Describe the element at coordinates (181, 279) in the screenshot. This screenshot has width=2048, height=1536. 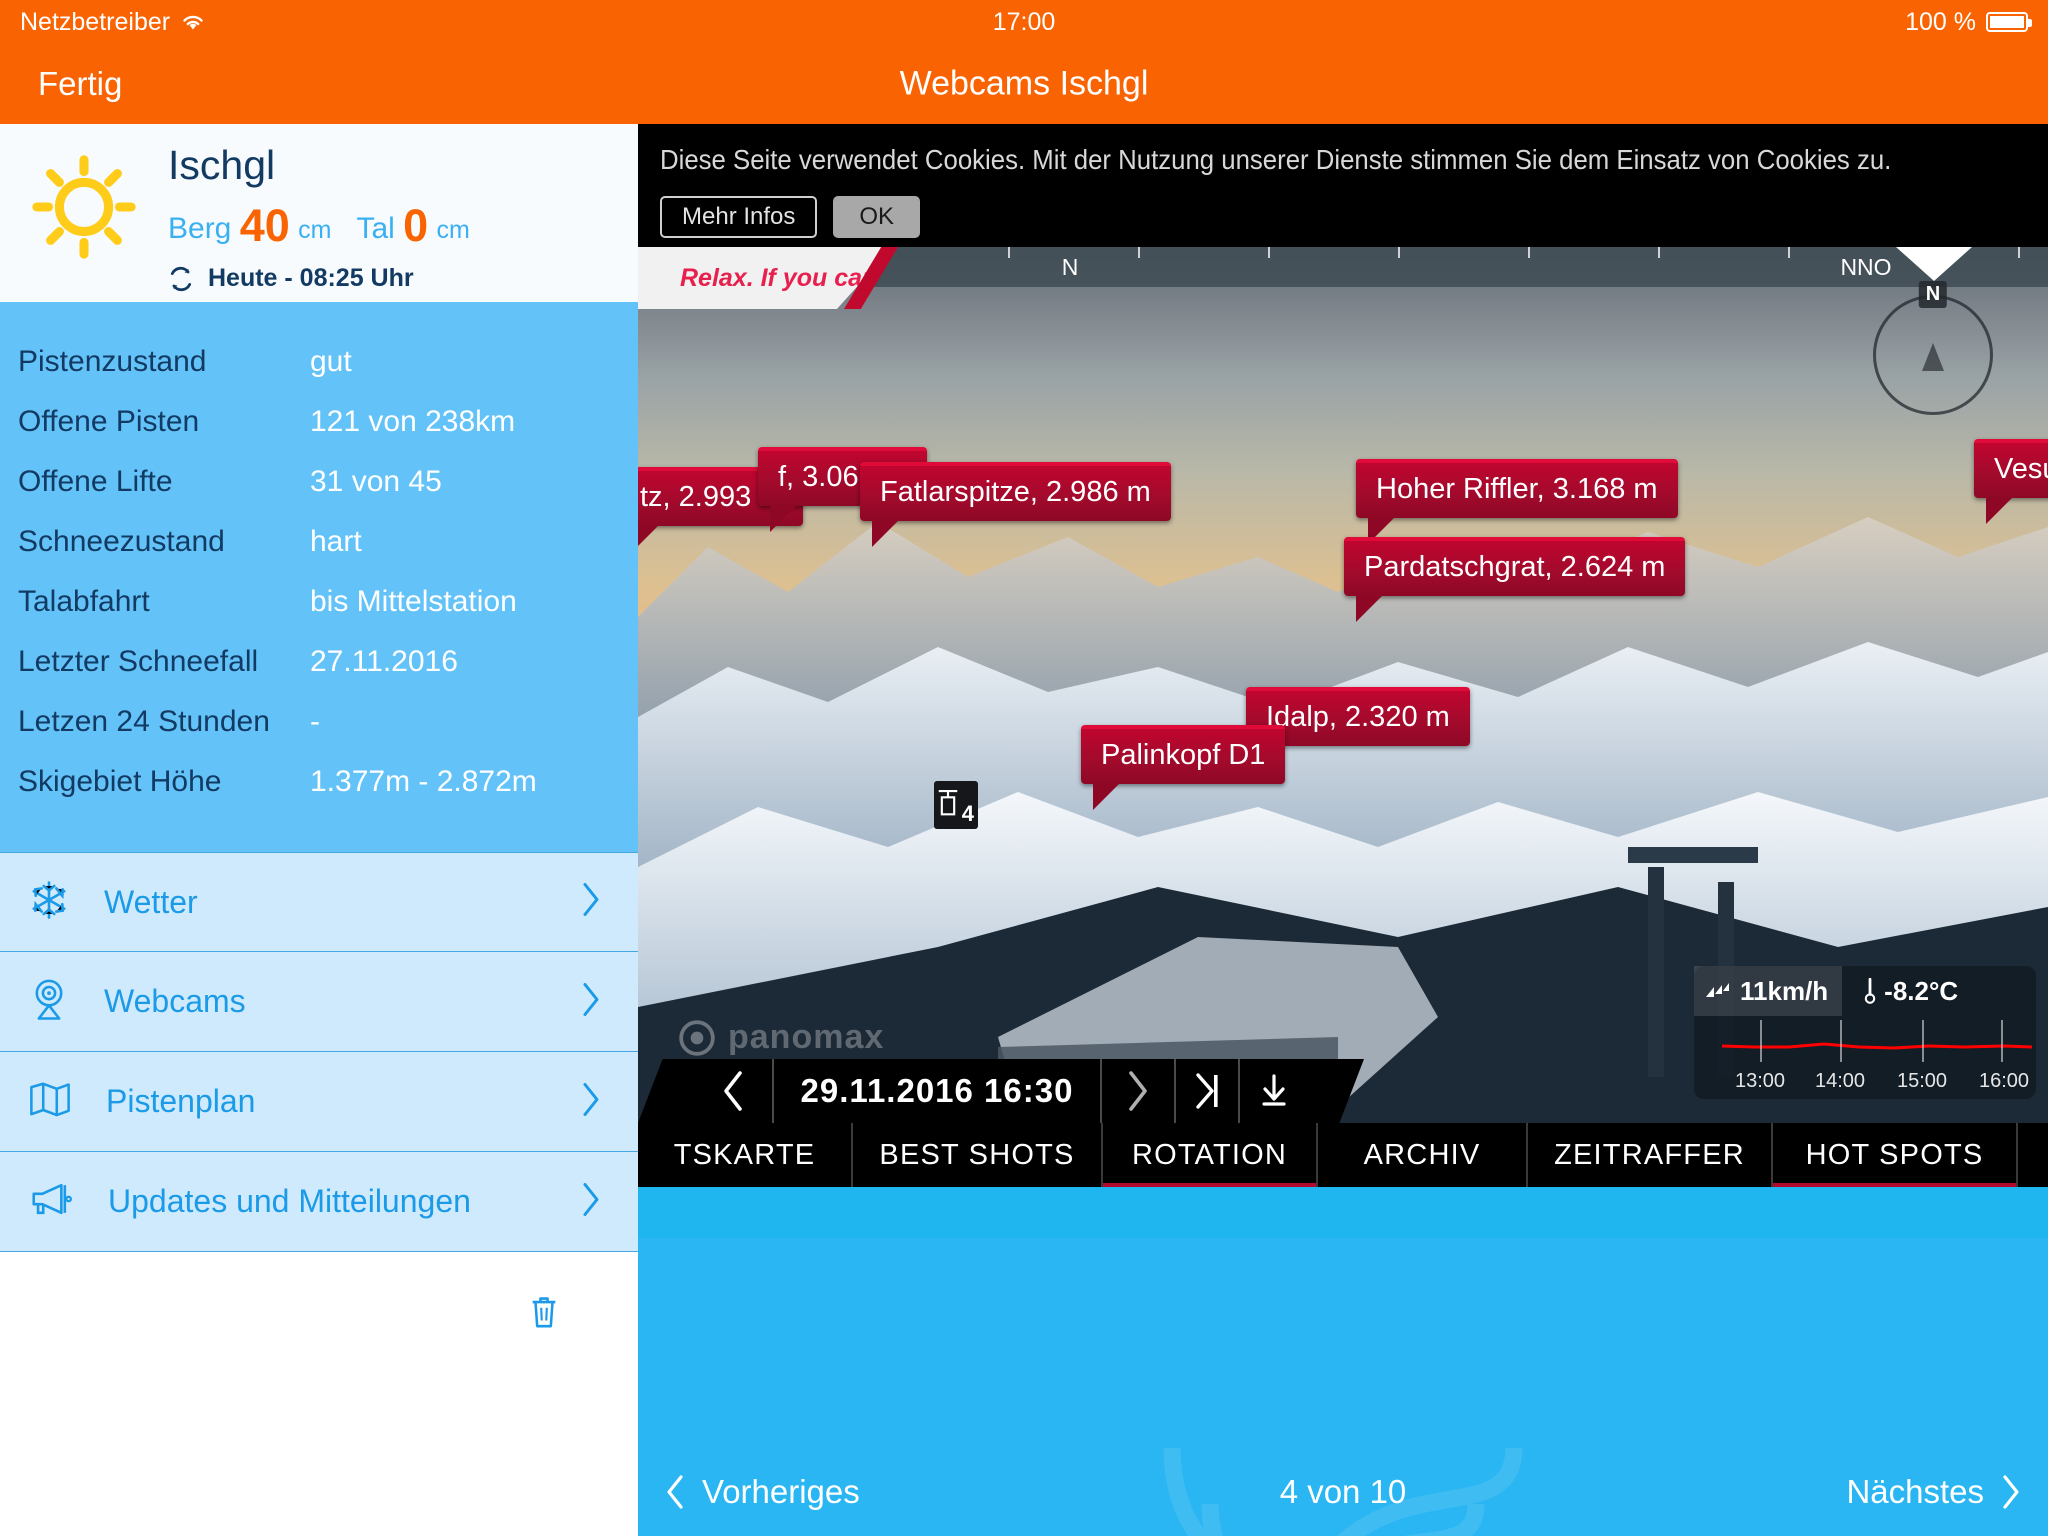
I see `refresh-icon` at that location.